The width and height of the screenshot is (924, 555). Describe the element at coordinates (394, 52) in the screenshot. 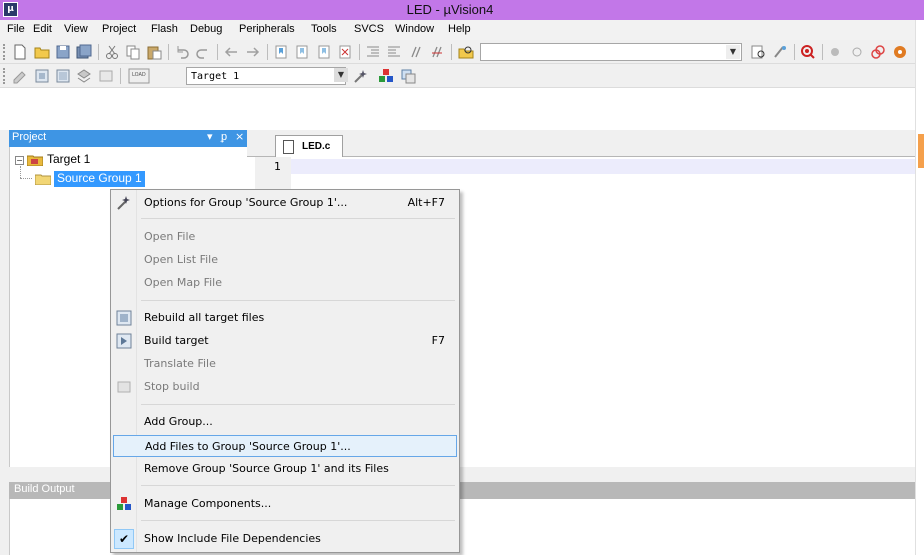

I see `unindent-icon` at that location.